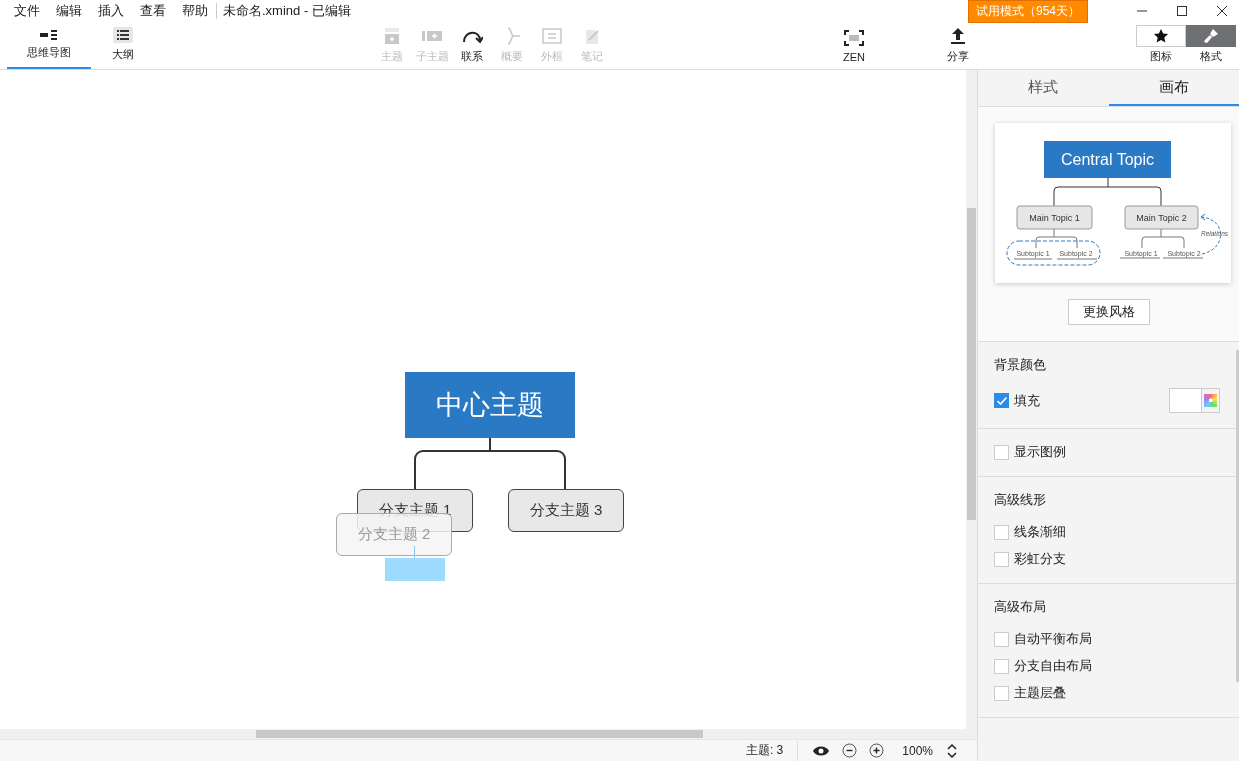 Image resolution: width=1239 pixels, height=761 pixels. Describe the element at coordinates (1027, 400) in the screenshot. I see `option-label: 填充` at that location.